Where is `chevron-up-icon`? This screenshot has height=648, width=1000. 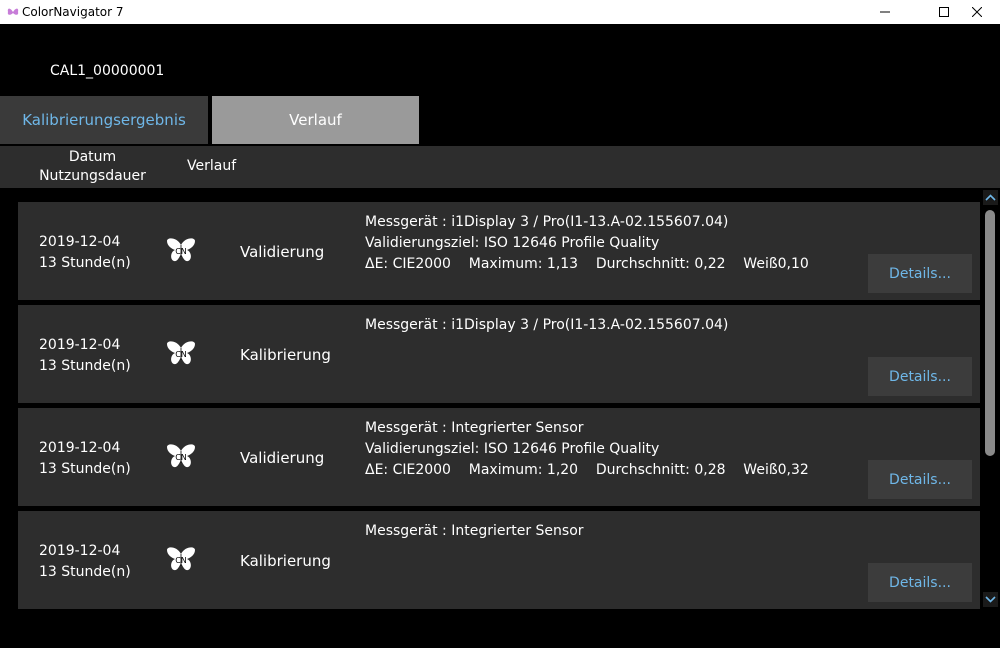 chevron-up-icon is located at coordinates (990, 197).